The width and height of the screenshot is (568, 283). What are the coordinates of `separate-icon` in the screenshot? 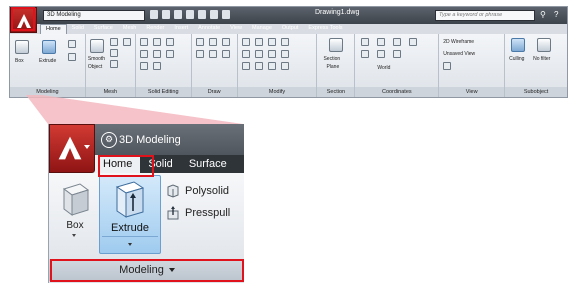 It's located at (169, 54).